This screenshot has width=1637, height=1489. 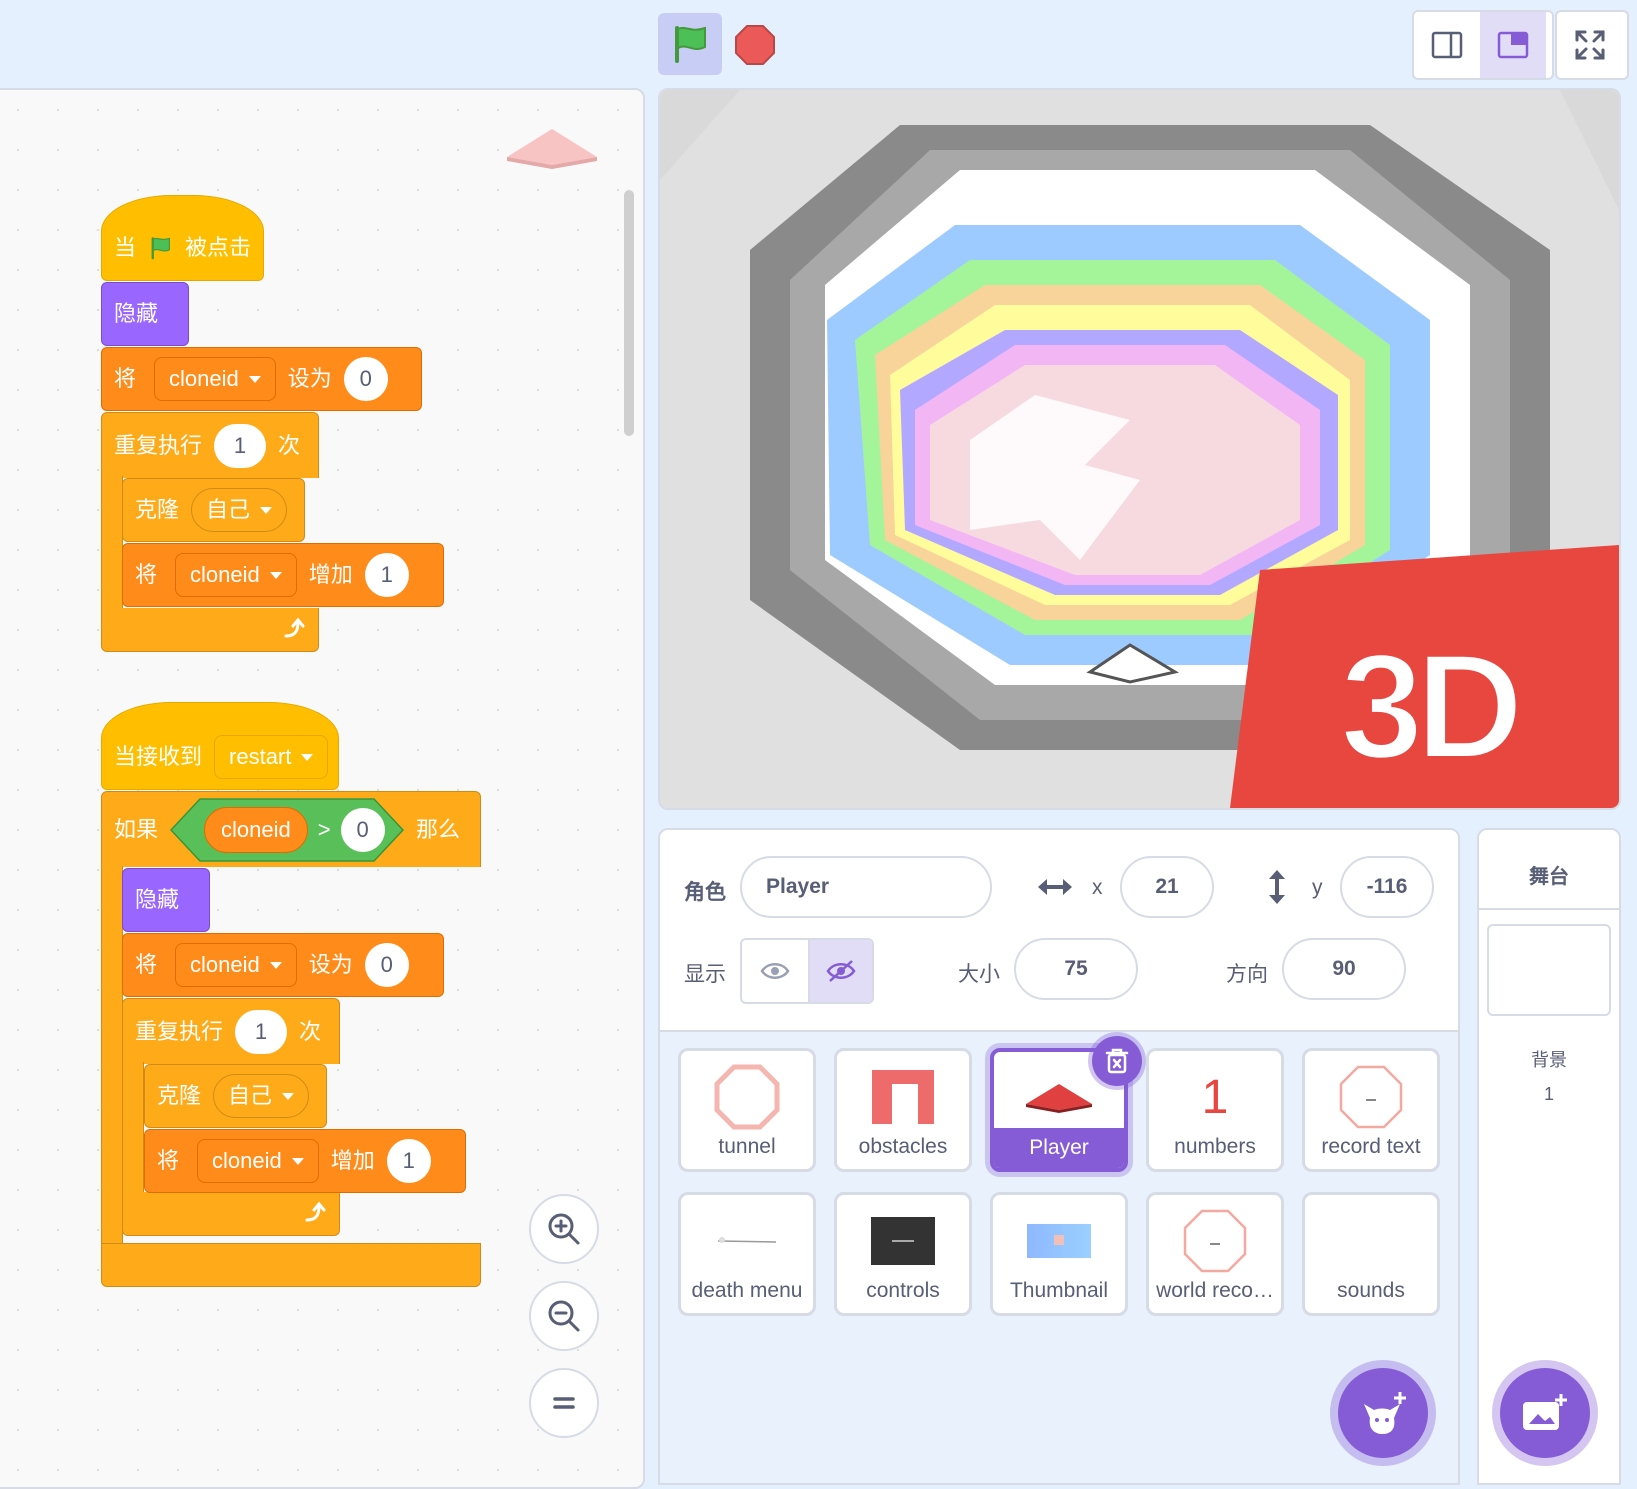 What do you see at coordinates (182, 238) in the screenshot?
I see `when-flag-clicked-block: 当 被点击` at bounding box center [182, 238].